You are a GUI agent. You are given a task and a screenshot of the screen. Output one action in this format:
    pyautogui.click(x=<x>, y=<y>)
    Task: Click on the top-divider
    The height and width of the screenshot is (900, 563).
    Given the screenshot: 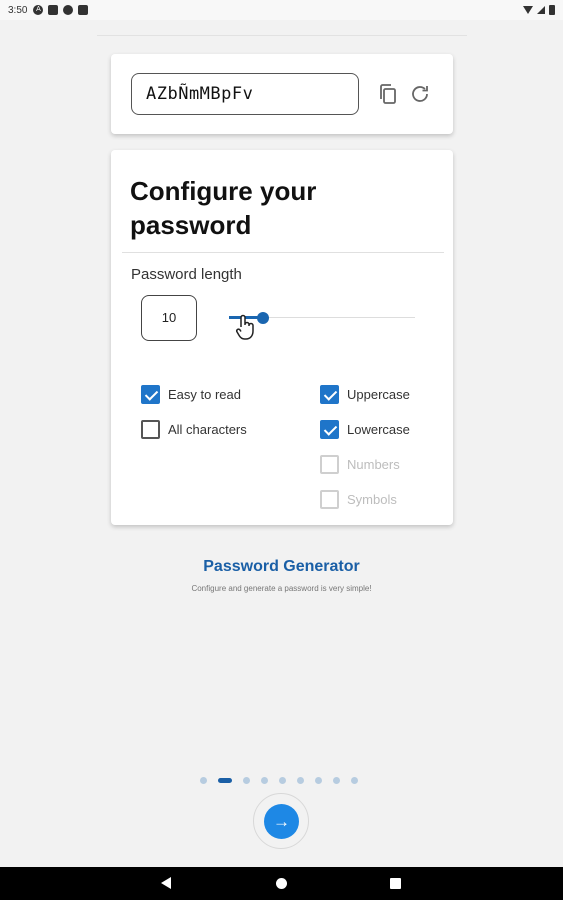 What is the action you would take?
    pyautogui.click(x=282, y=35)
    